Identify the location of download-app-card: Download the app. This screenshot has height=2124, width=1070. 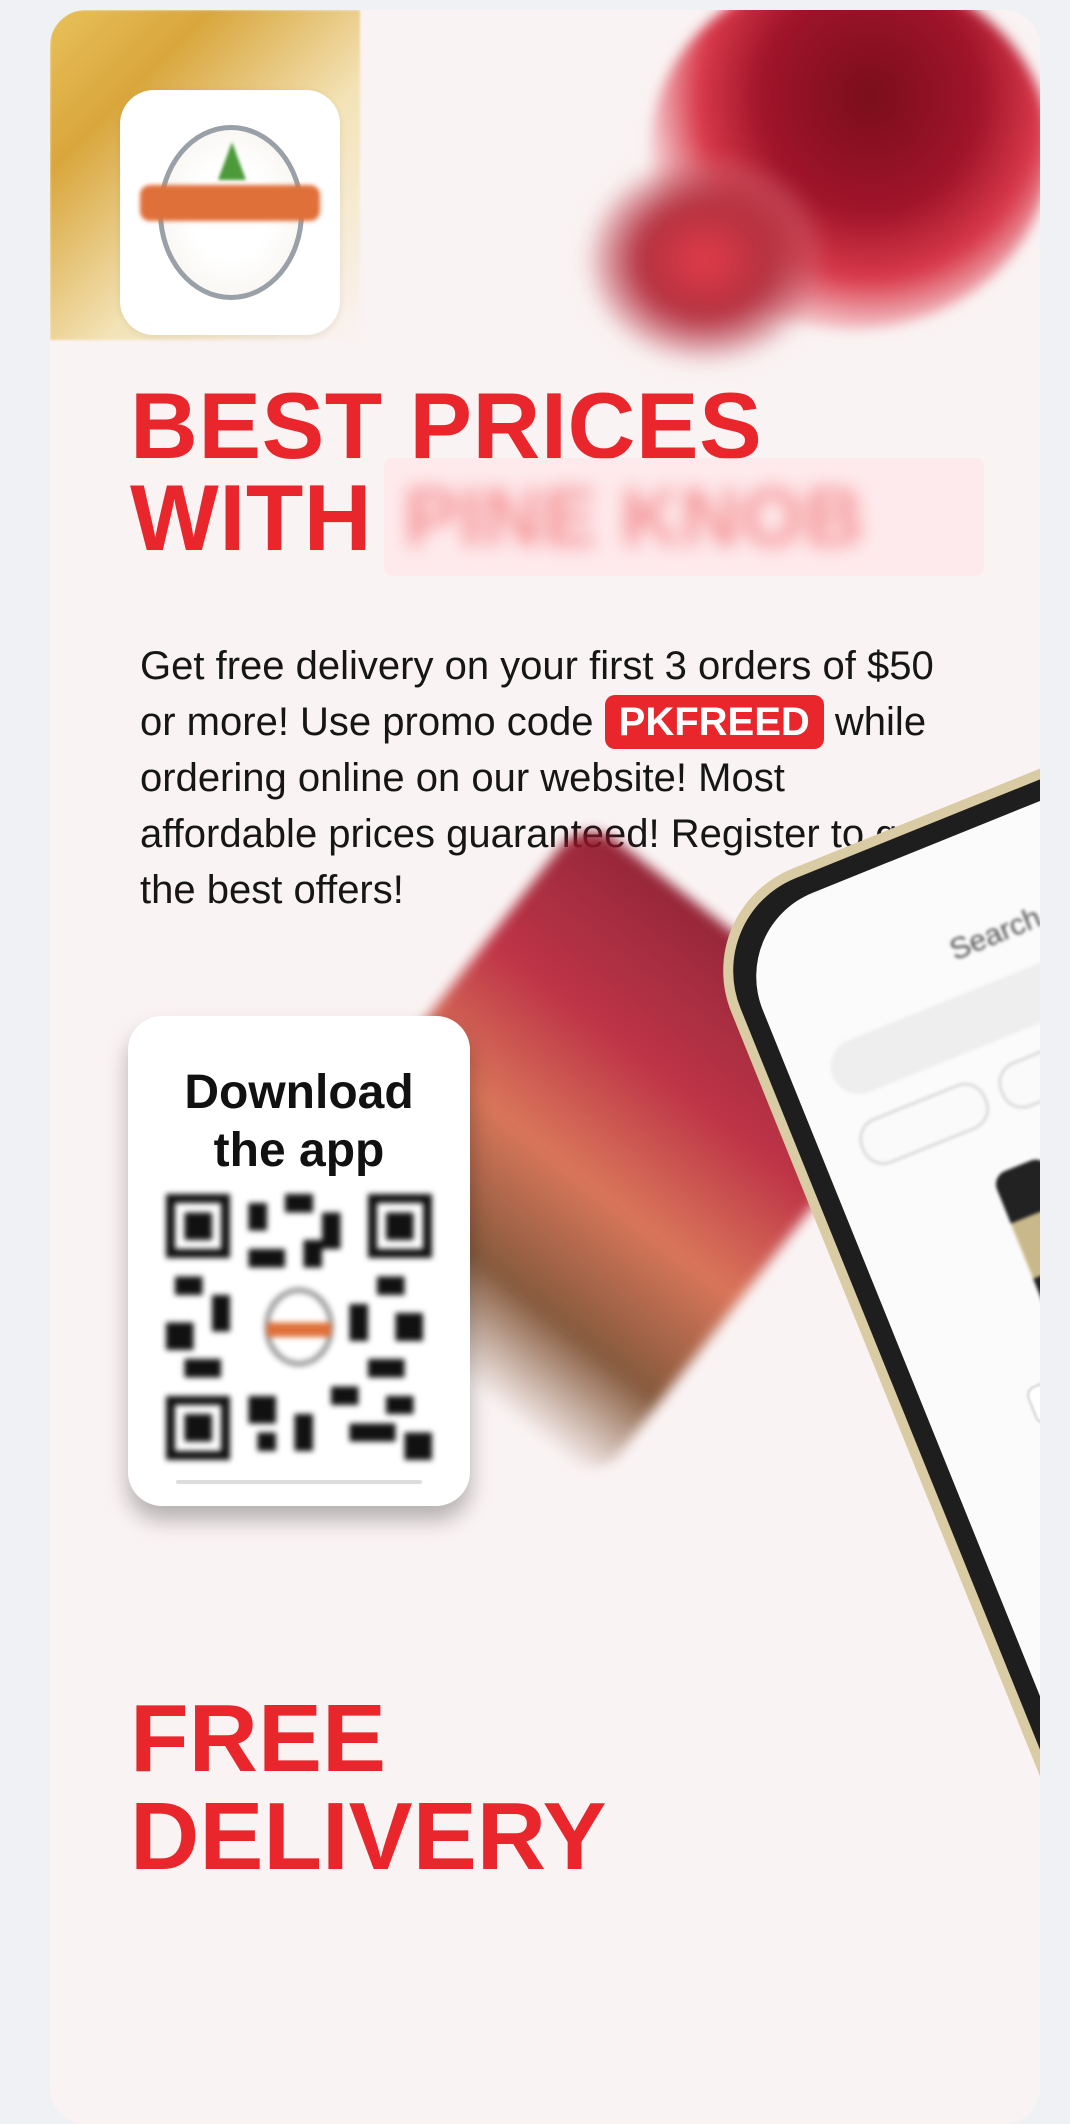
(299, 1261).